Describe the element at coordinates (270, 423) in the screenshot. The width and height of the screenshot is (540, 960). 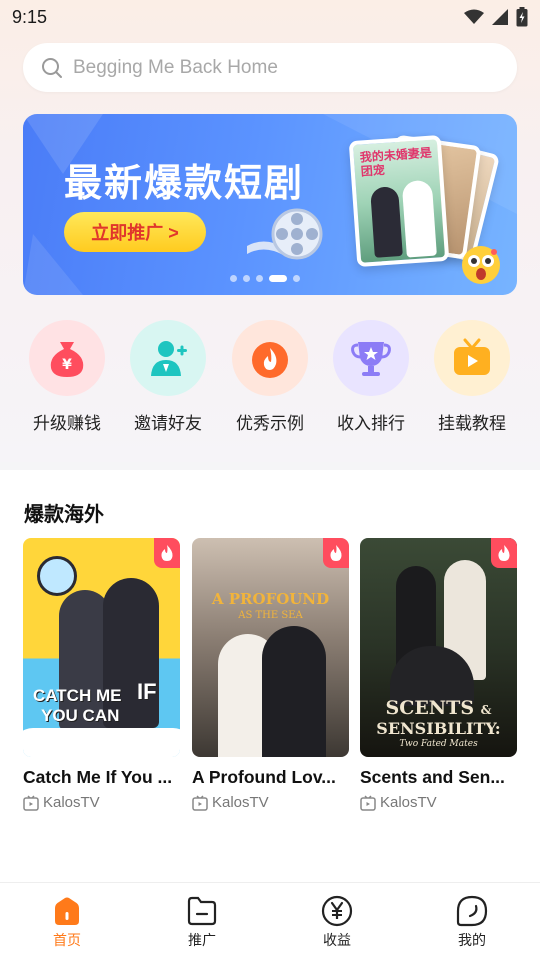
I see `quick-action-label: 优秀示例` at that location.